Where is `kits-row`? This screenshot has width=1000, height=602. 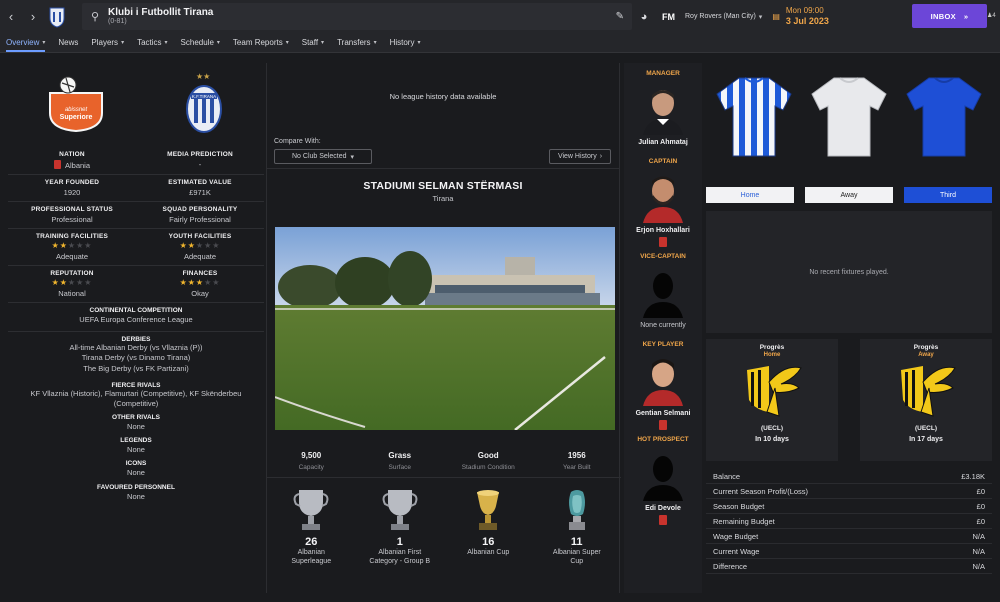 kits-row is located at coordinates (849, 117).